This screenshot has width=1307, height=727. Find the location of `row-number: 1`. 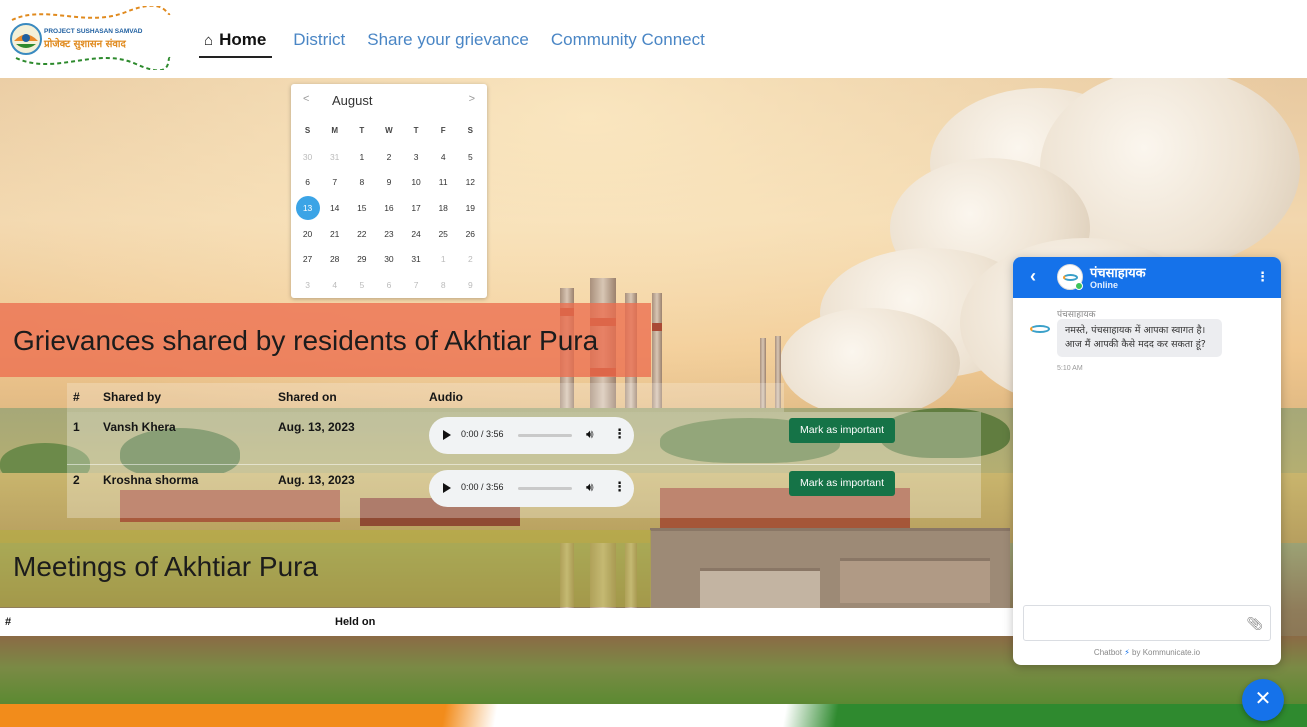

row-number: 1 is located at coordinates (76, 427).